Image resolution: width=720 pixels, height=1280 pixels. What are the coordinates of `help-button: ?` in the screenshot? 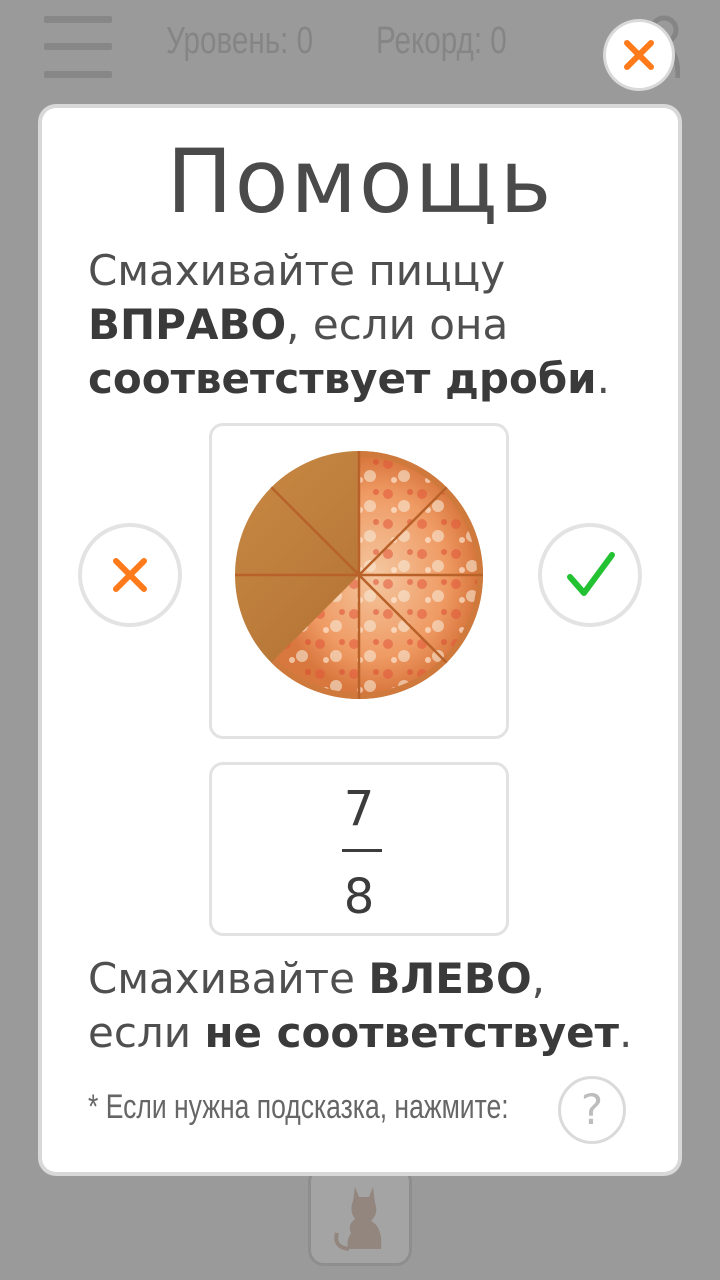 It's located at (592, 1110).